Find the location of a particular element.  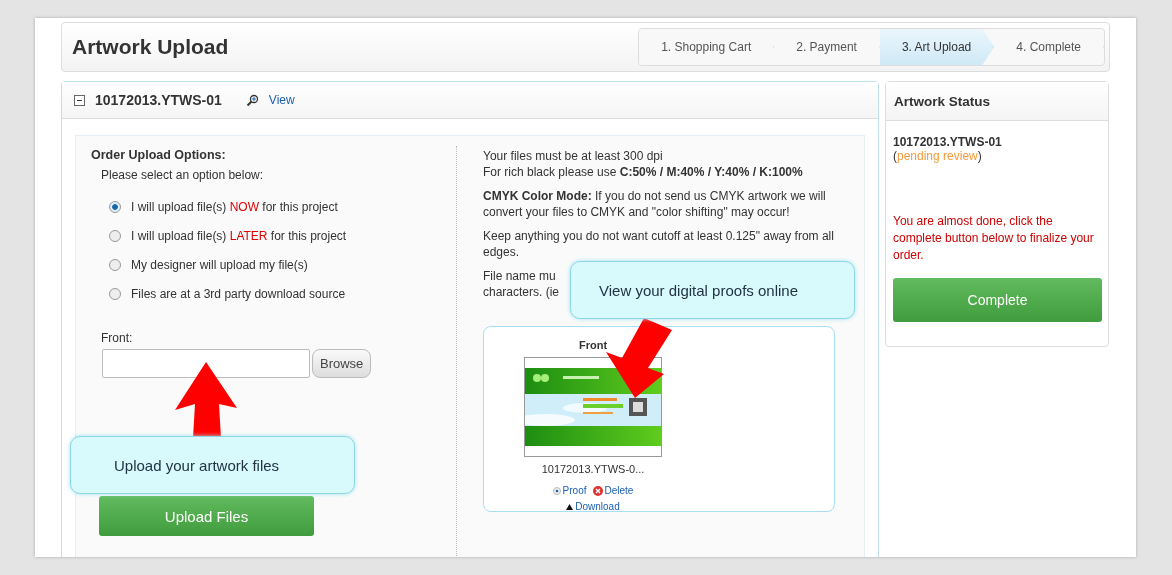

note-text: characters. (ie is located at coordinates (521, 292).